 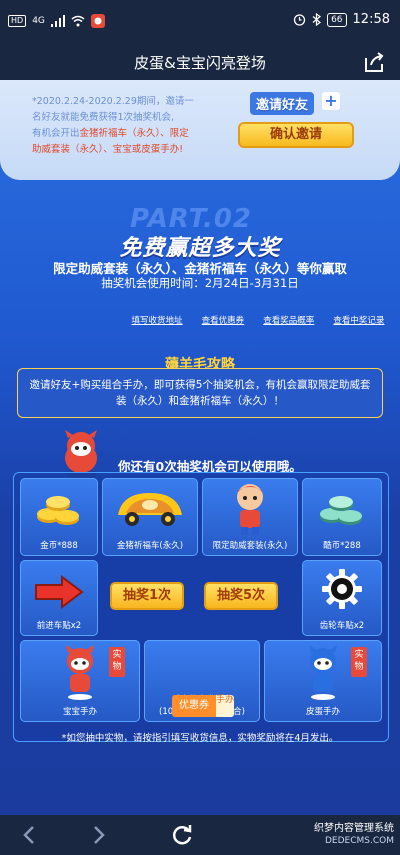 I want to click on prize-cheer-suit: 限定助威套装(永久), so click(x=250, y=517).